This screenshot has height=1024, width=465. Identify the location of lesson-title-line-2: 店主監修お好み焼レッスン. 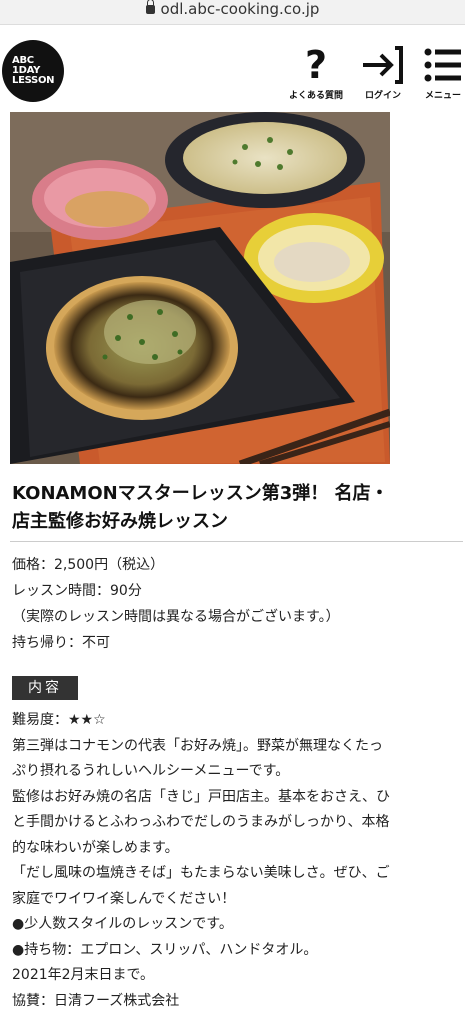
(120, 521).